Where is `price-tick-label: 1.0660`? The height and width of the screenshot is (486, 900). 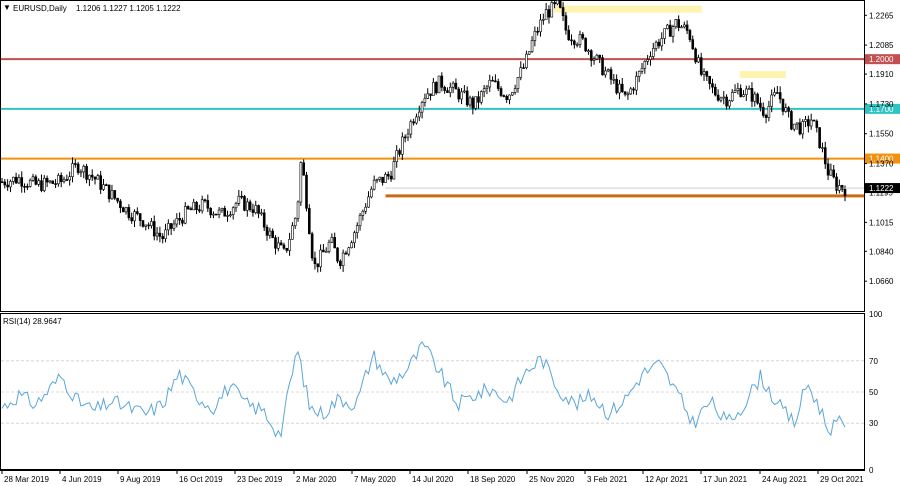 price-tick-label: 1.0660 is located at coordinates (881, 281).